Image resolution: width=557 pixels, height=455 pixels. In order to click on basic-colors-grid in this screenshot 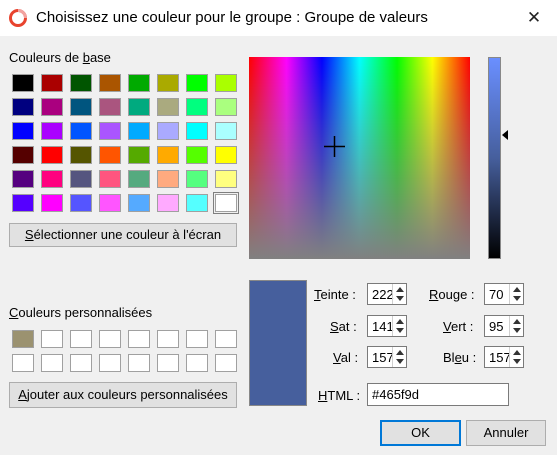, I will do `click(125, 144)`.